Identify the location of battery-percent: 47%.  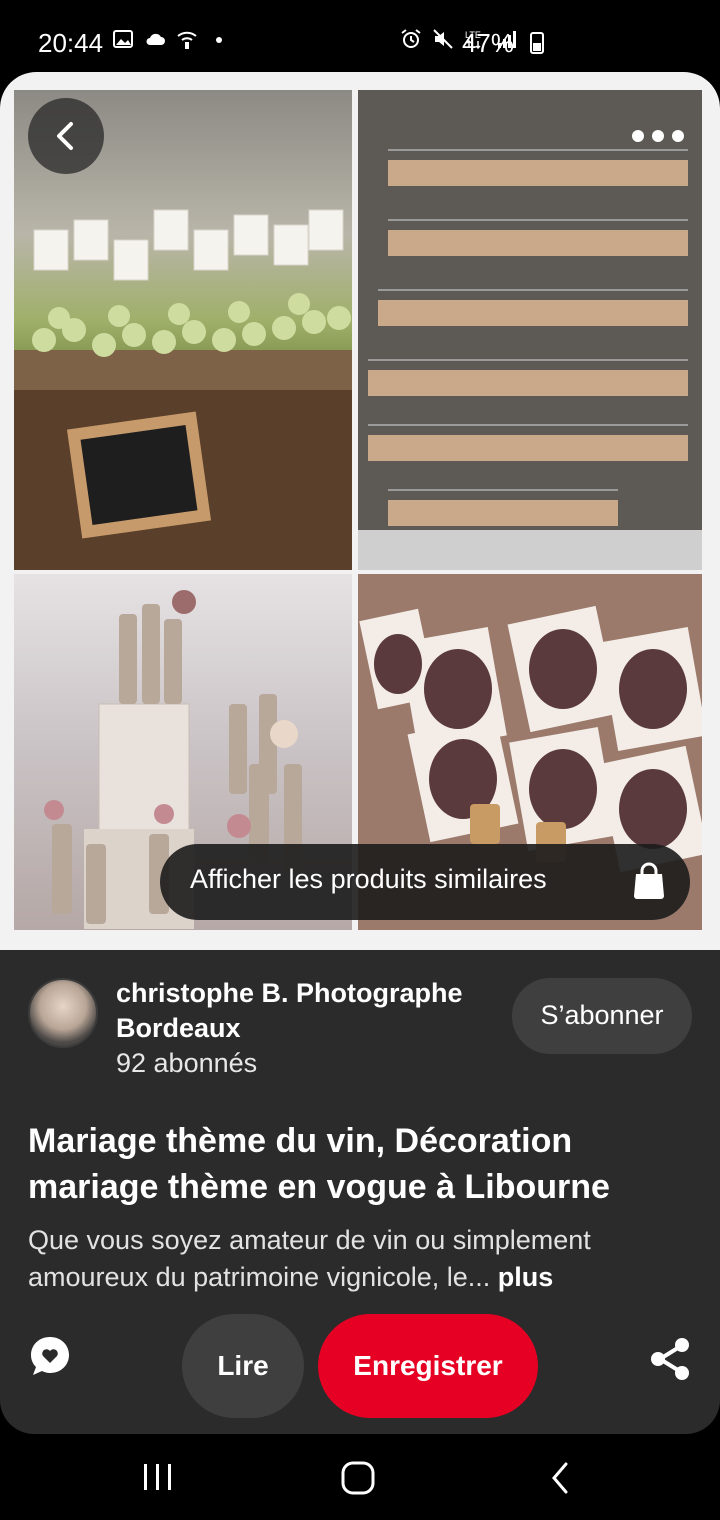
(487, 43).